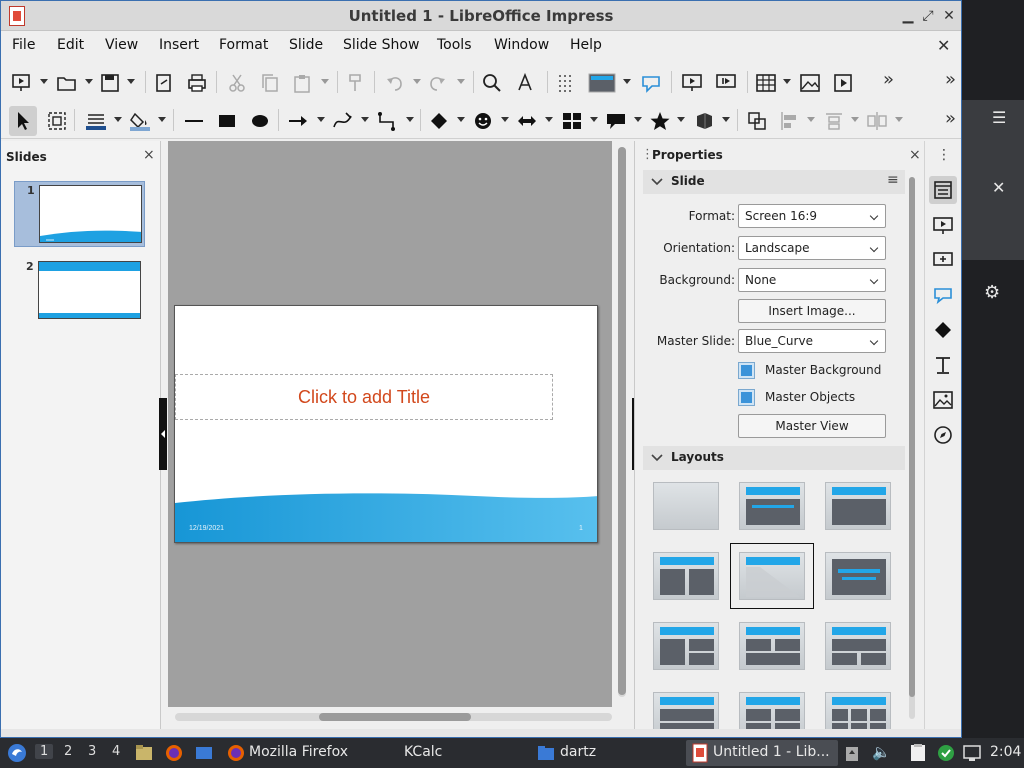  I want to click on sidebar-menu-icon: ⋮, so click(944, 155).